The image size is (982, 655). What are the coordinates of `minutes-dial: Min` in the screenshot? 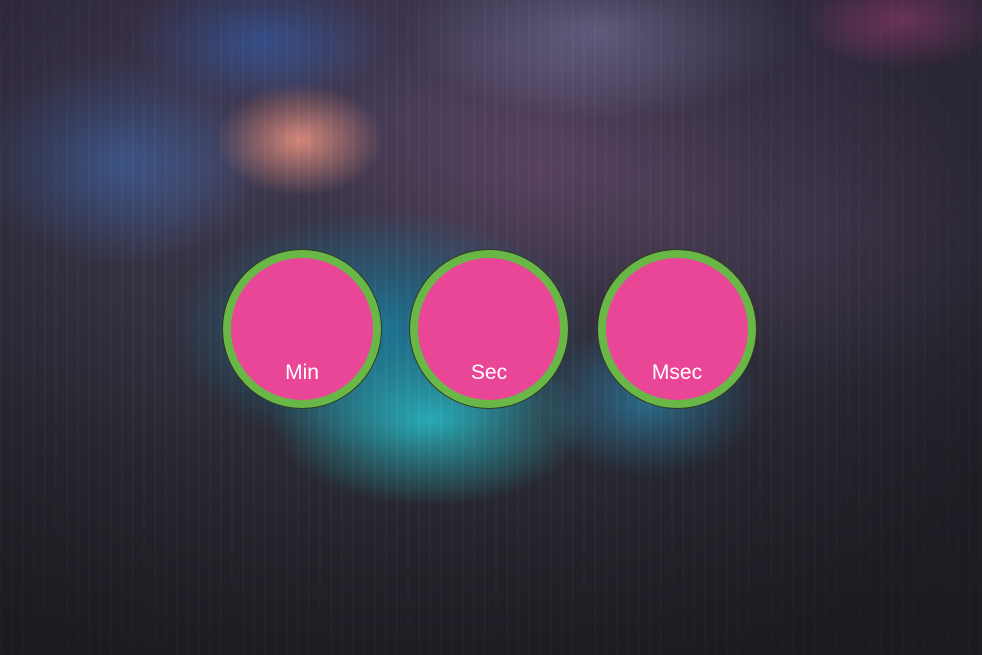 It's located at (302, 329).